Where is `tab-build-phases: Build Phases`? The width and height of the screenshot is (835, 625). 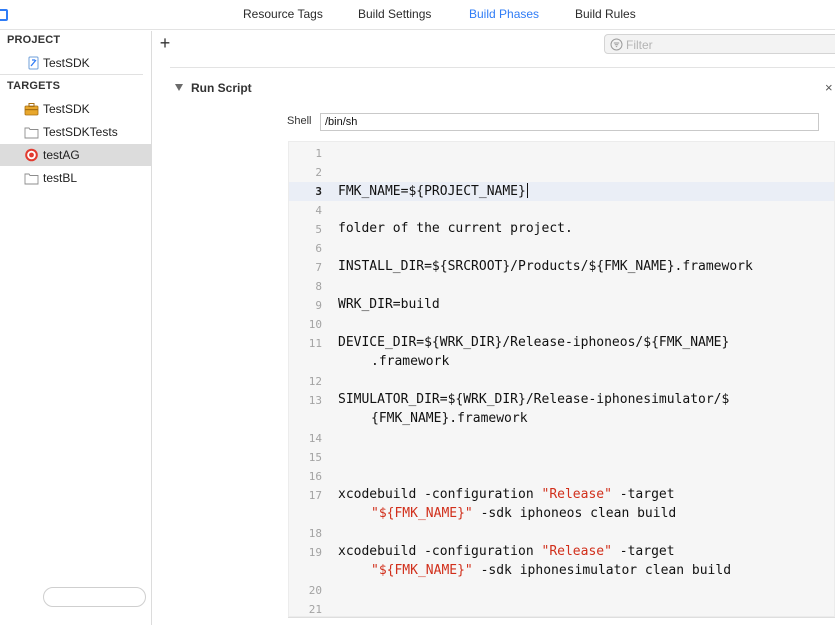
tab-build-phases: Build Phases is located at coordinates (504, 14).